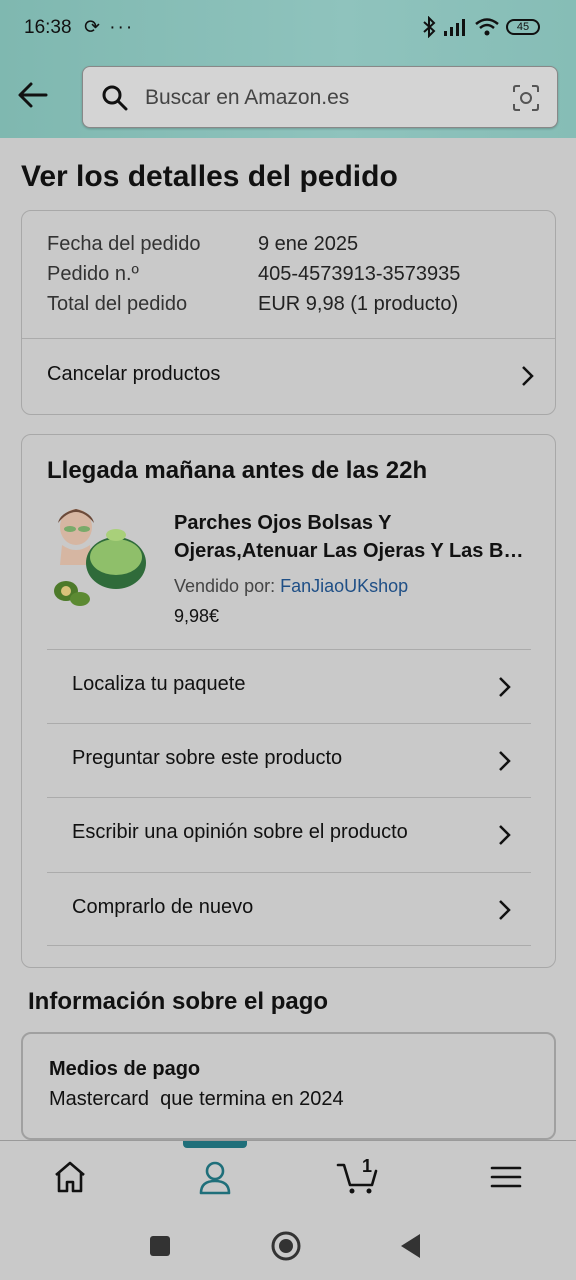  What do you see at coordinates (207, 758) in the screenshot?
I see `ask-question-label: Preguntar sobre este producto` at bounding box center [207, 758].